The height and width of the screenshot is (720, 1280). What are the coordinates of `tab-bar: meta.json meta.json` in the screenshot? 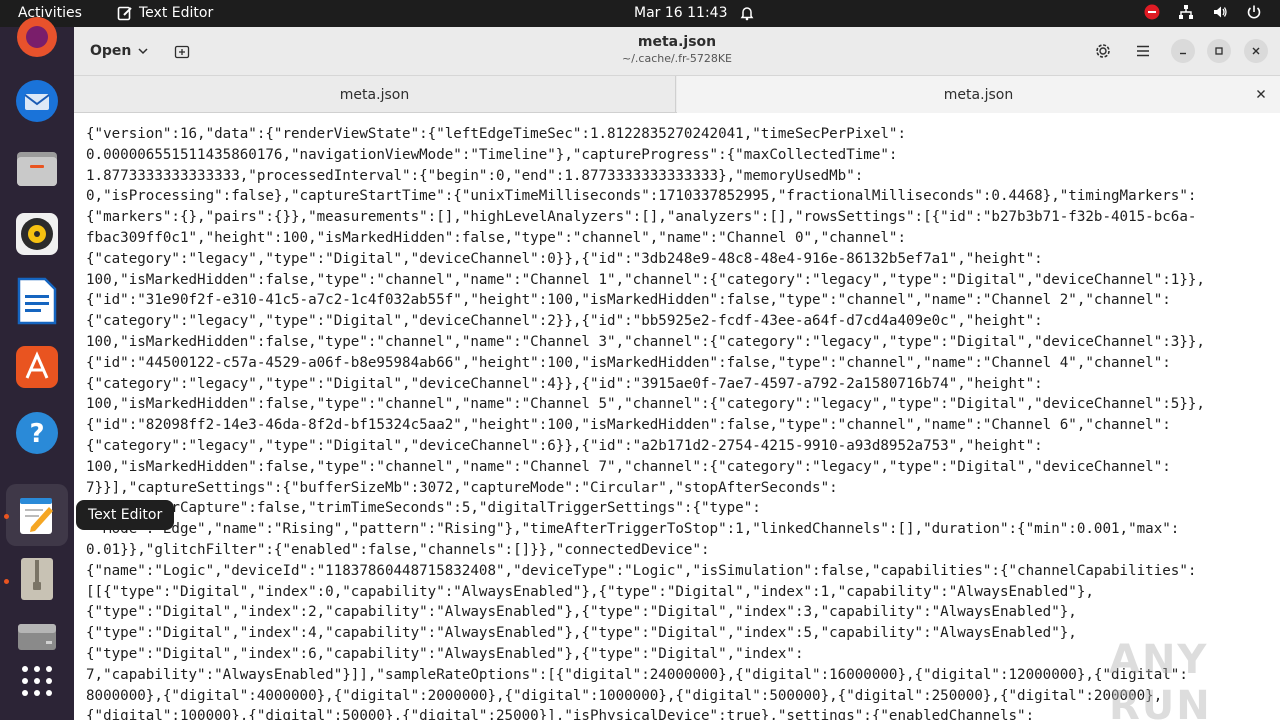 It's located at (677, 94).